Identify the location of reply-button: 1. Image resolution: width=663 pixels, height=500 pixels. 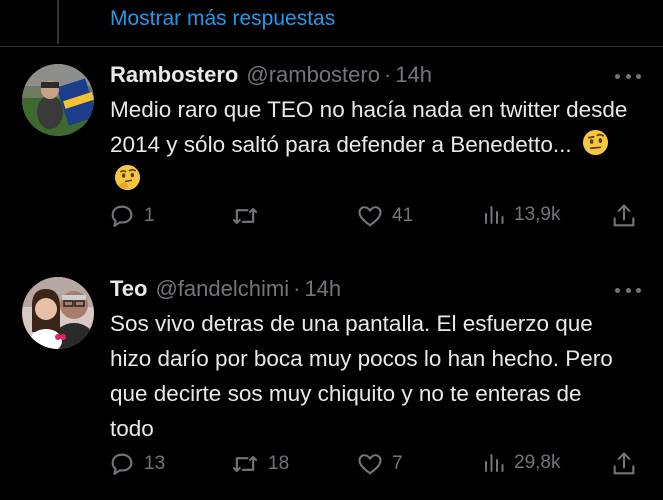
(131, 216).